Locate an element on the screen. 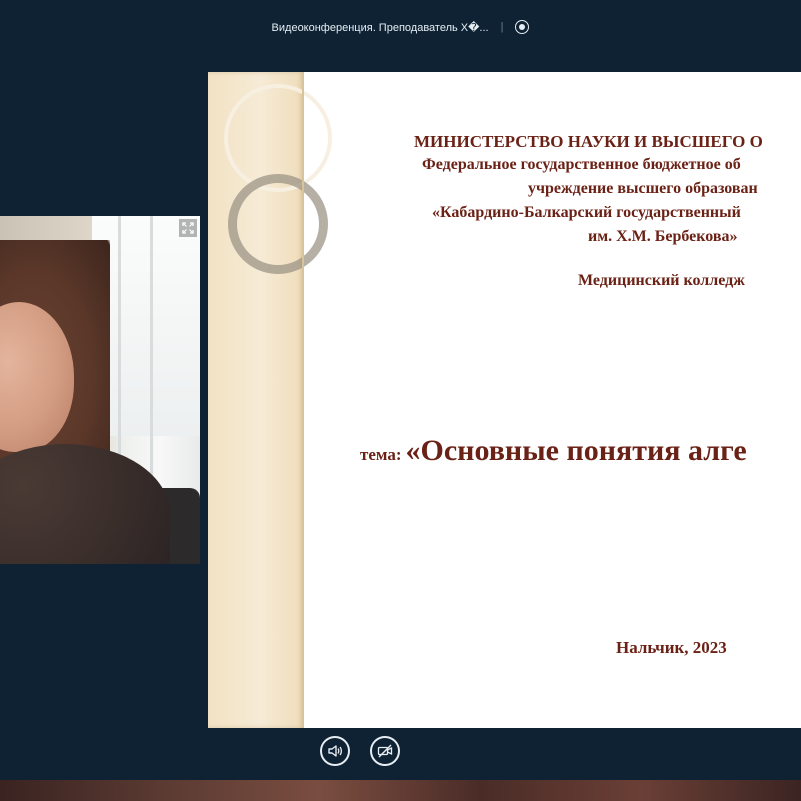 This screenshot has width=801, height=801. slide-topic: тема: «Основные понятия алге is located at coordinates (553, 451).